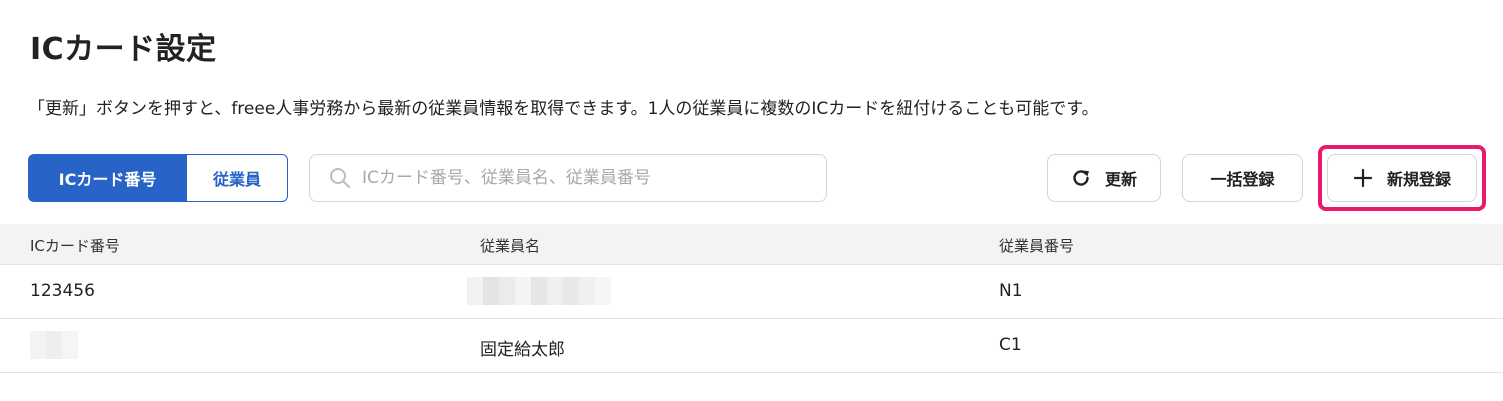 This screenshot has height=401, width=1503. Describe the element at coordinates (107, 178) in the screenshot. I see `segment-ic-card-number: ICカード番号` at that location.